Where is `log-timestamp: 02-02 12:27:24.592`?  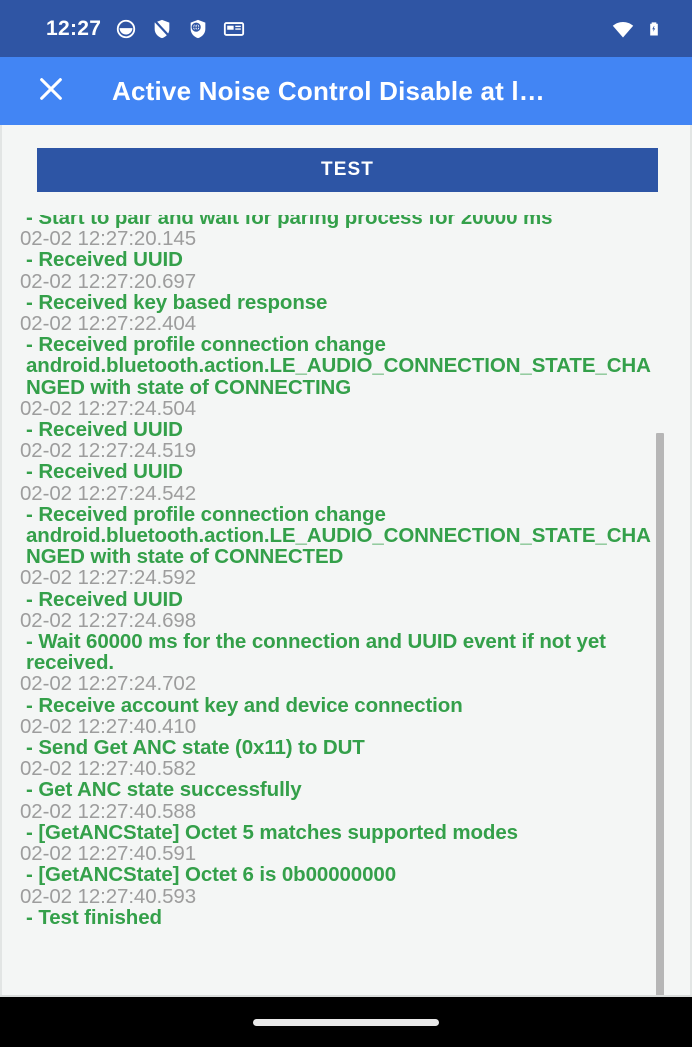
log-timestamp: 02-02 12:27:24.592 is located at coordinates (108, 578).